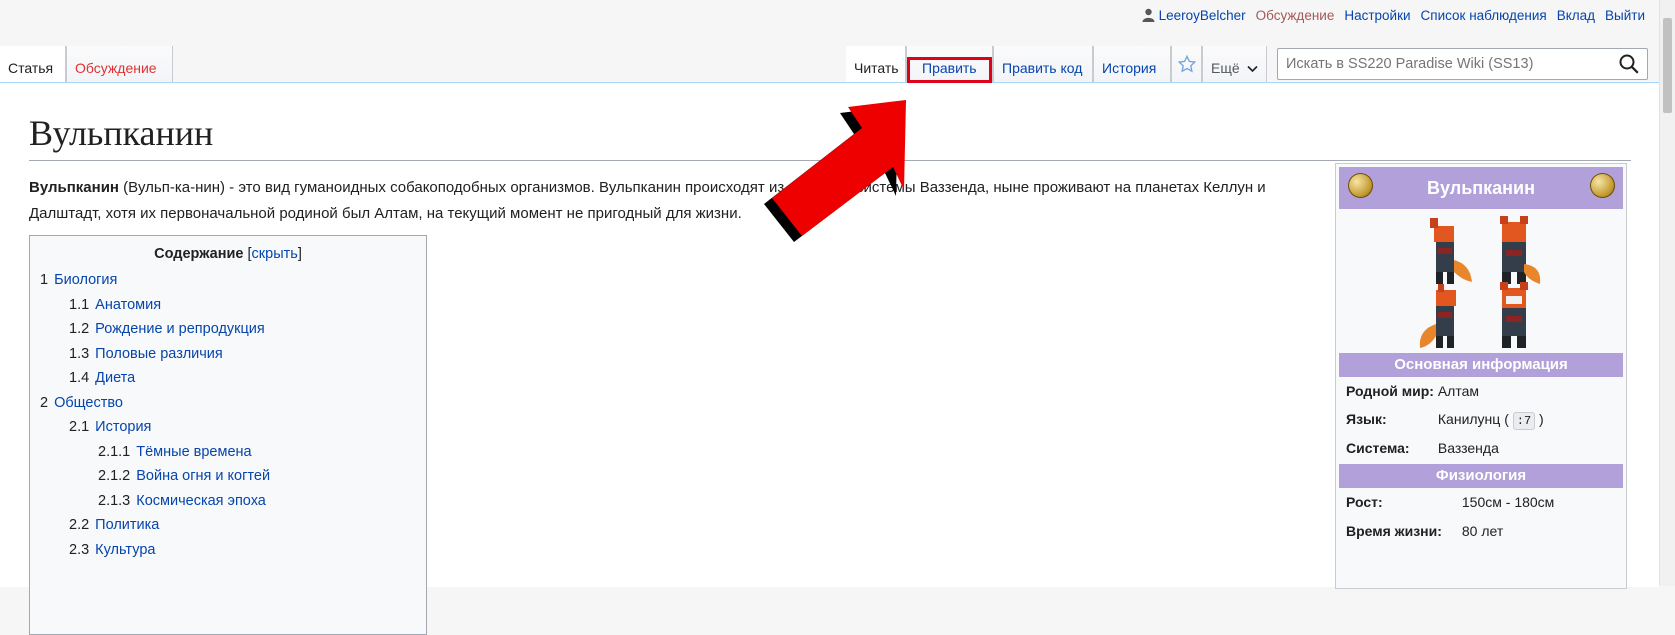 This screenshot has height=635, width=1675. What do you see at coordinates (1364, 502) in the screenshot?
I see `height-label: Рост:` at bounding box center [1364, 502].